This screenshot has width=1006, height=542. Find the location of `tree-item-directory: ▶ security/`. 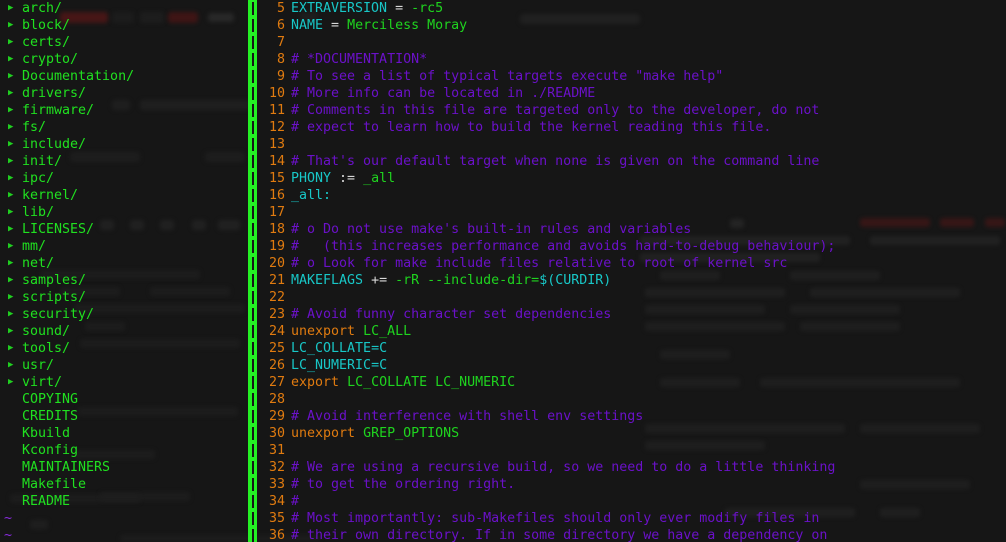

tree-item-directory: ▶ security/ is located at coordinates (124, 314).